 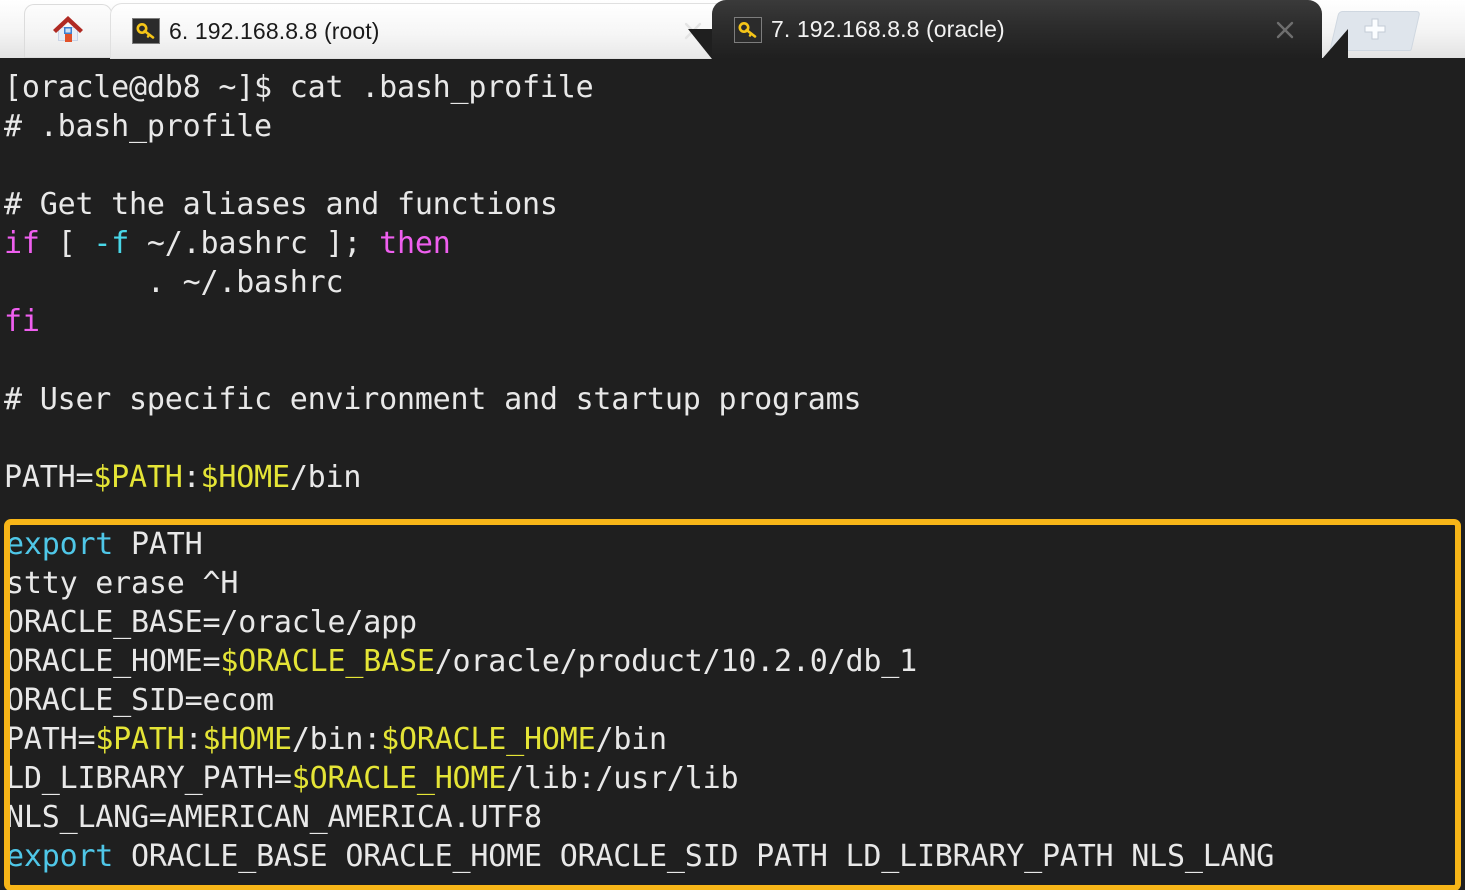 What do you see at coordinates (138, 126) in the screenshot?
I see `terminal-line: # .bash_profile` at bounding box center [138, 126].